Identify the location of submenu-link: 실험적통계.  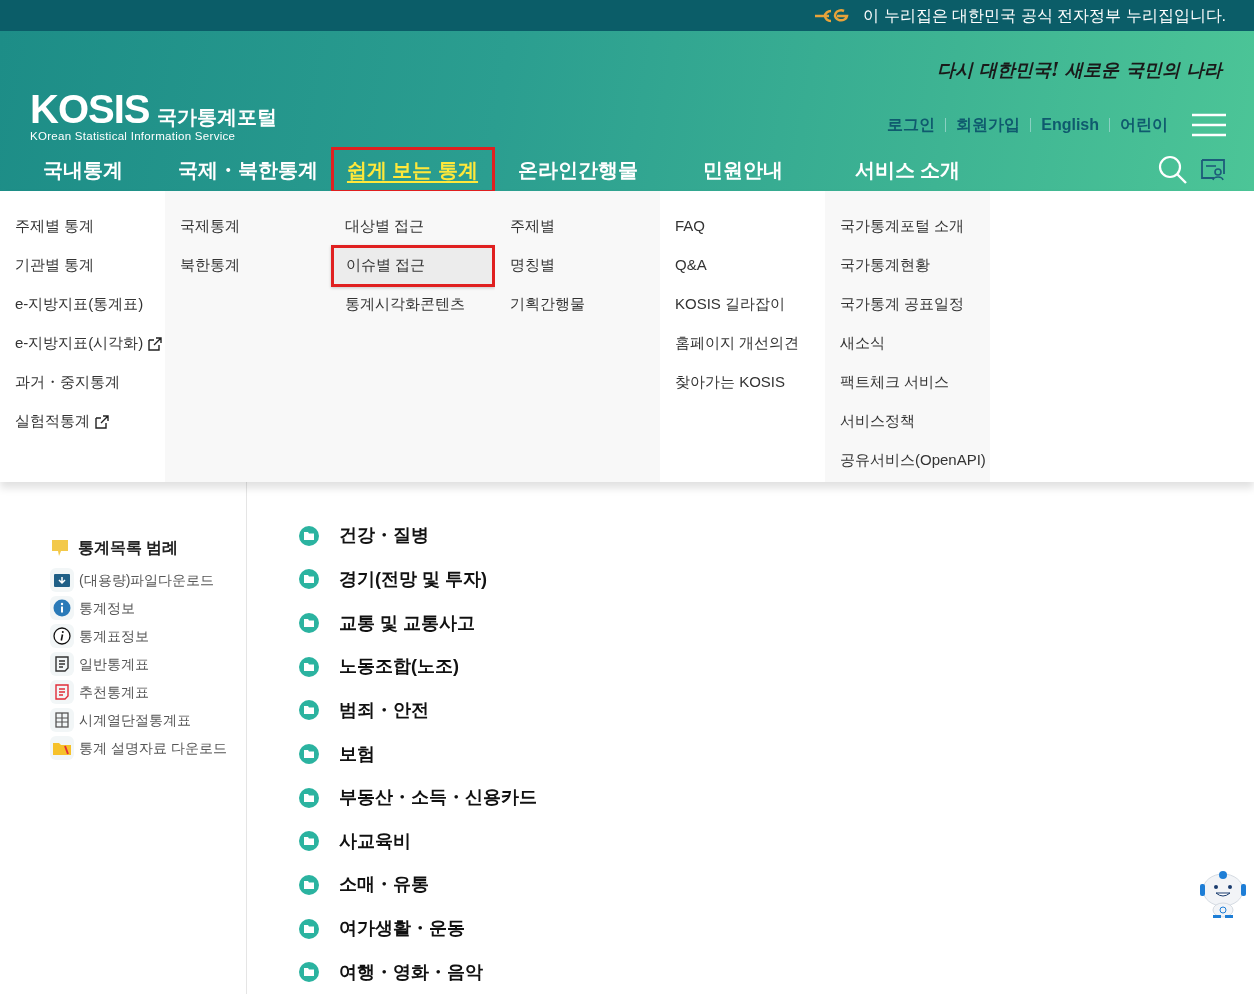
(55, 421).